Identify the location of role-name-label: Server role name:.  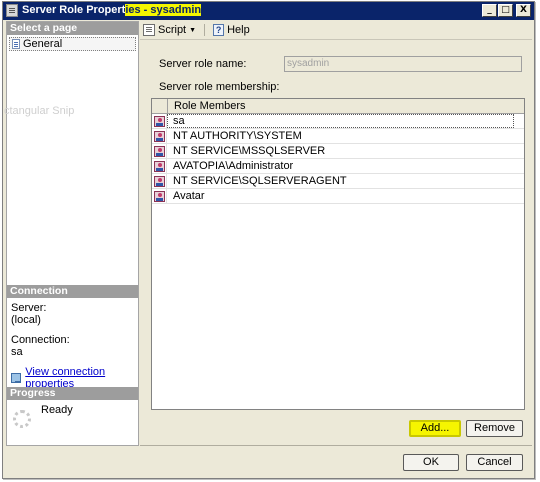
(203, 64).